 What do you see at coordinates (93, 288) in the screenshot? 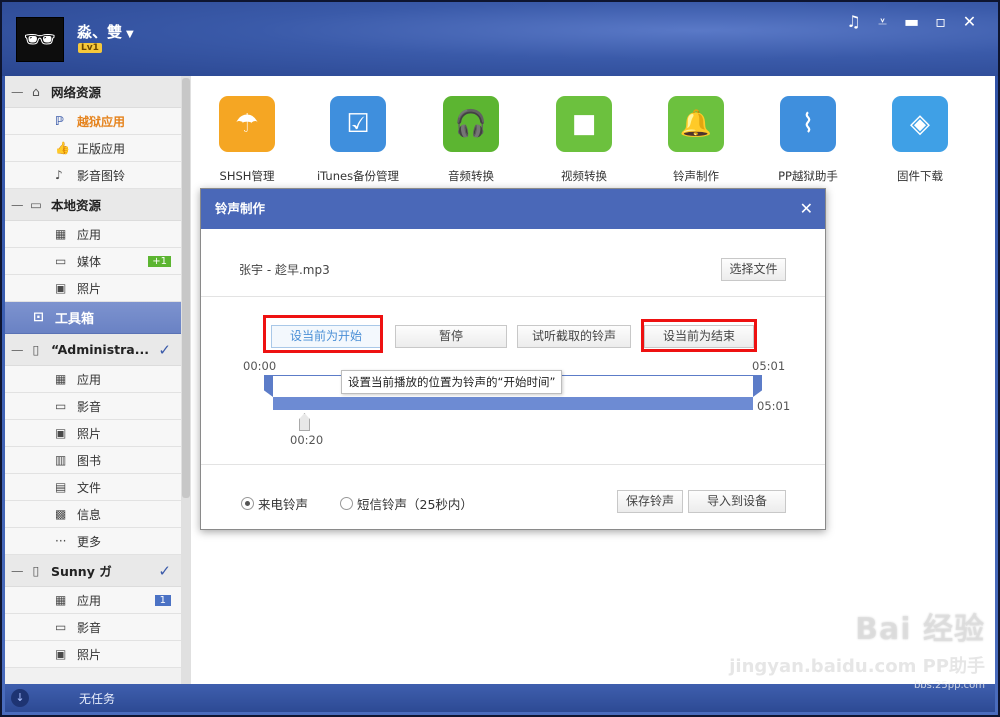
I see `sidebar-item-local-photos: ▣ 照片` at bounding box center [93, 288].